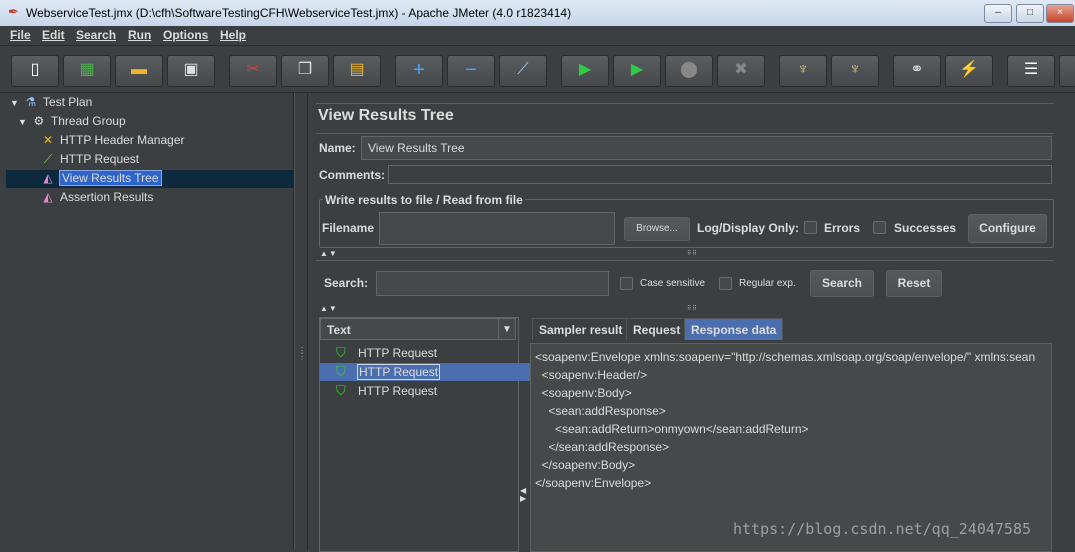 This screenshot has width=1075, height=552. What do you see at coordinates (657, 329) in the screenshot?
I see `tab-request: Request` at bounding box center [657, 329].